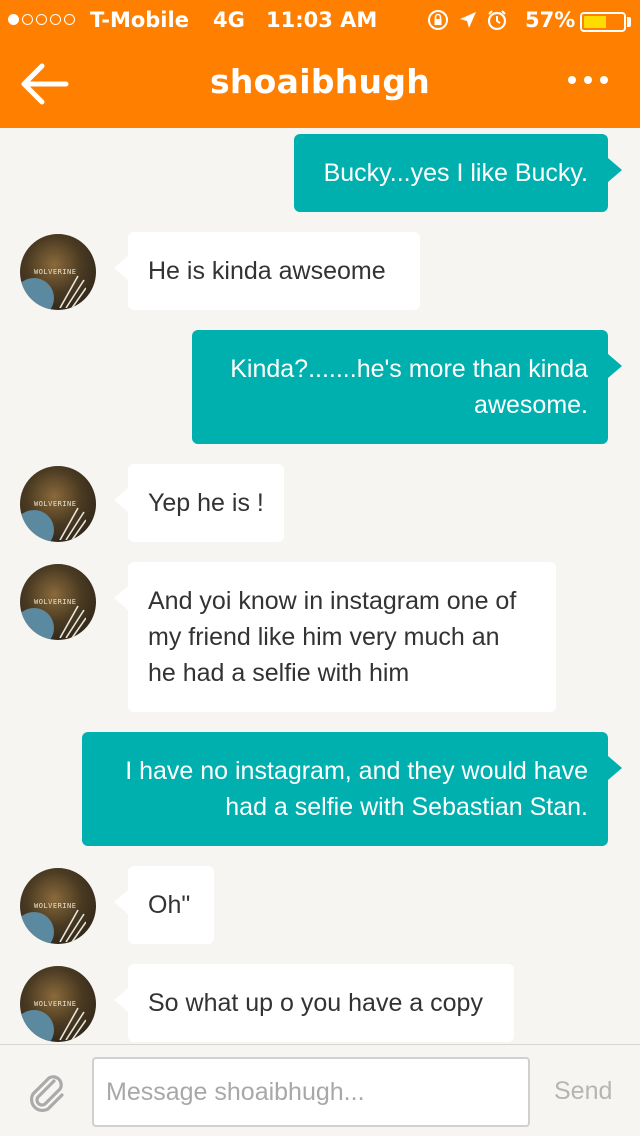 This screenshot has width=640, height=1136. Describe the element at coordinates (406, 807) in the screenshot. I see `message-text-line: had a selfie with Sebastian Stan.` at that location.